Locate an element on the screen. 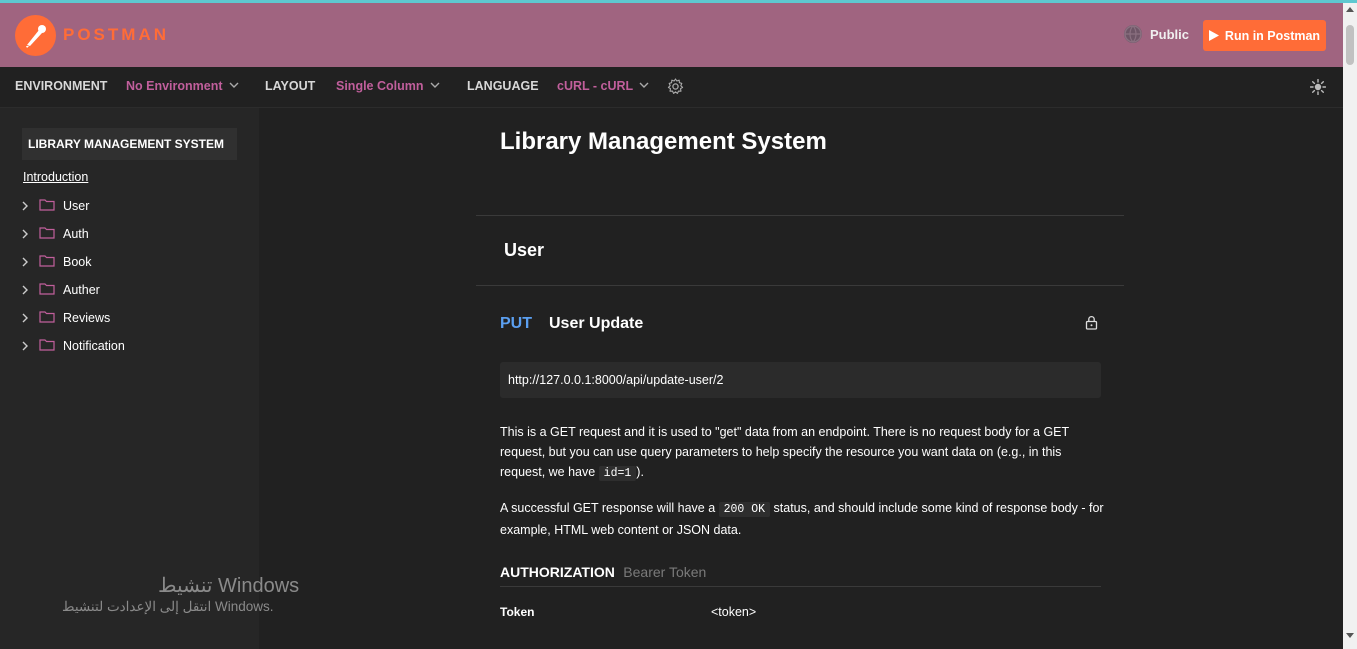 Image resolution: width=1357 pixels, height=649 pixels. sidebar-item-notification: Notification is located at coordinates (72, 346).